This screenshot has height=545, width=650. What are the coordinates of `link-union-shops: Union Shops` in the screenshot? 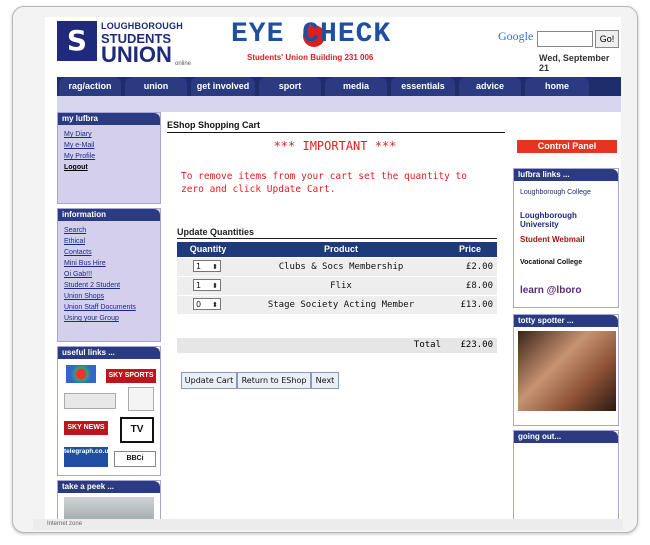 It's located at (112, 296).